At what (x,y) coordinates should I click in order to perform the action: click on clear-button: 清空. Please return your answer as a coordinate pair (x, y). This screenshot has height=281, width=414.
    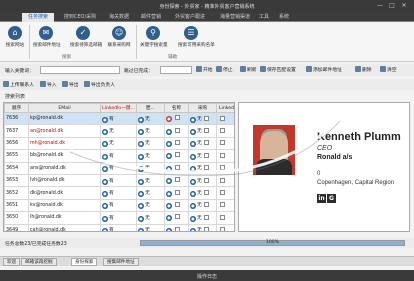
    Looking at the image, I should click on (388, 69).